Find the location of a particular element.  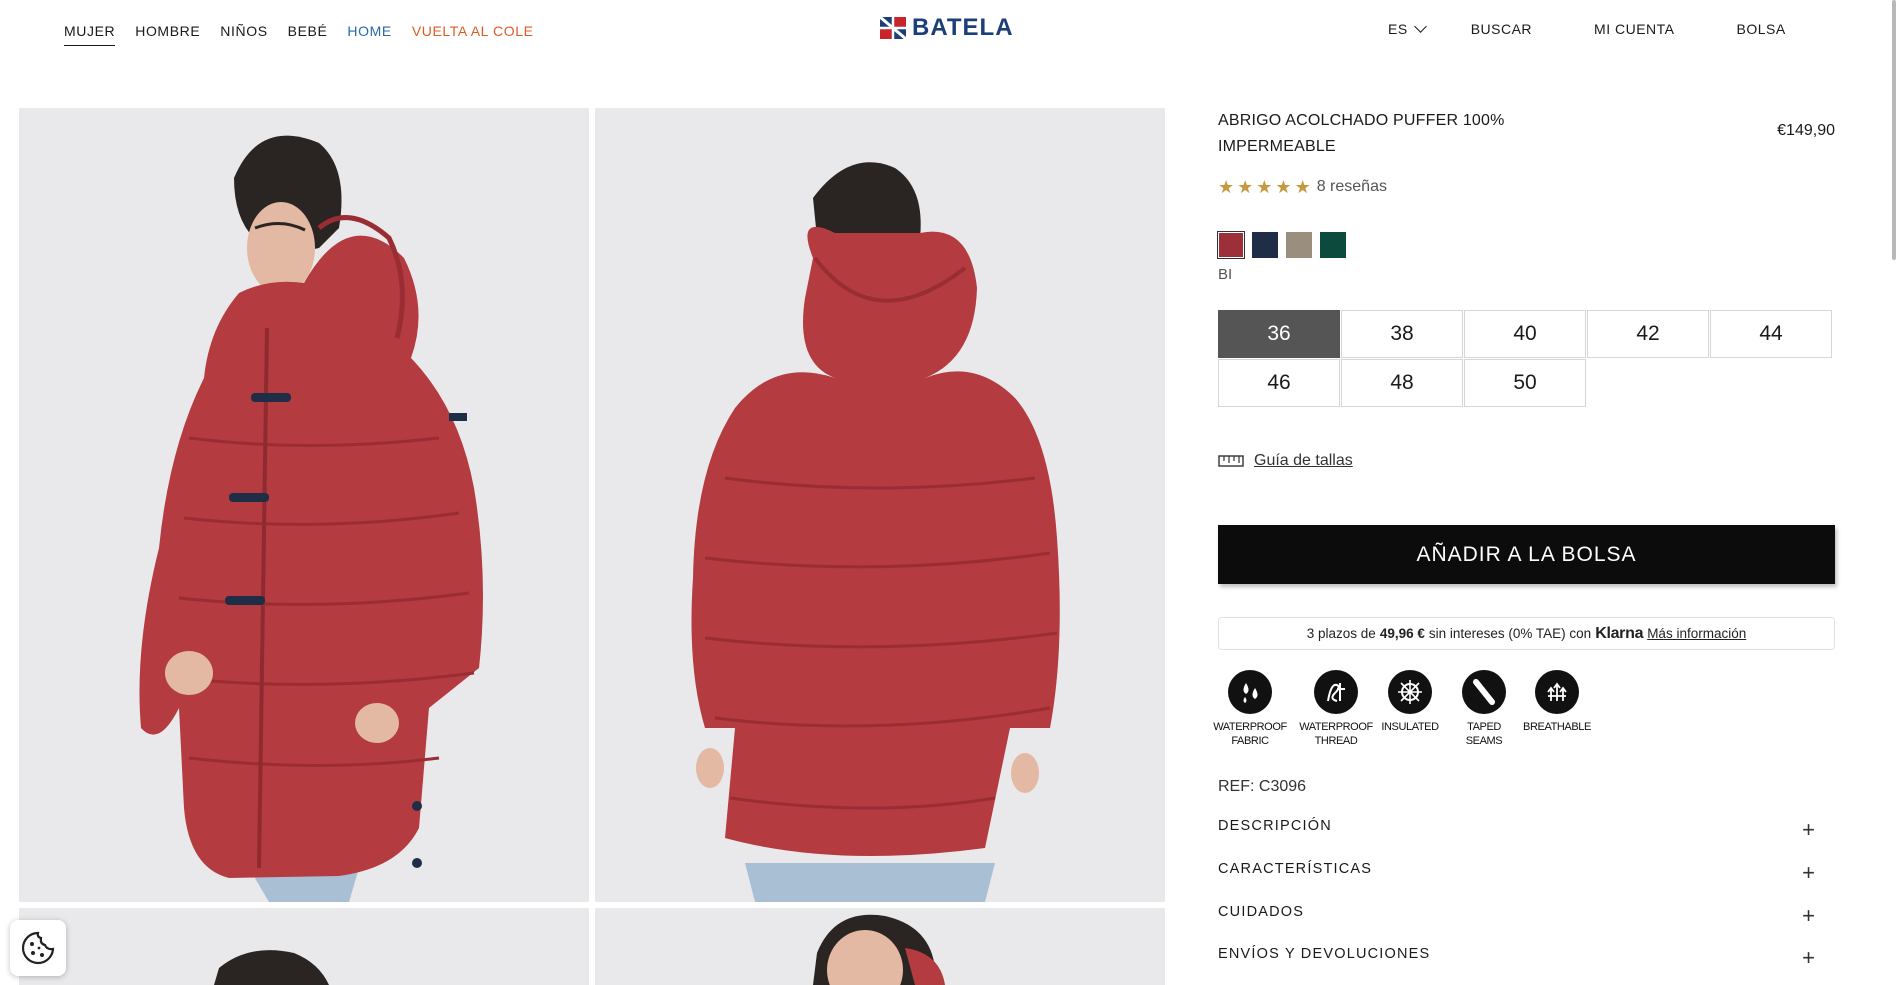

size-option: 40 is located at coordinates (1525, 334).